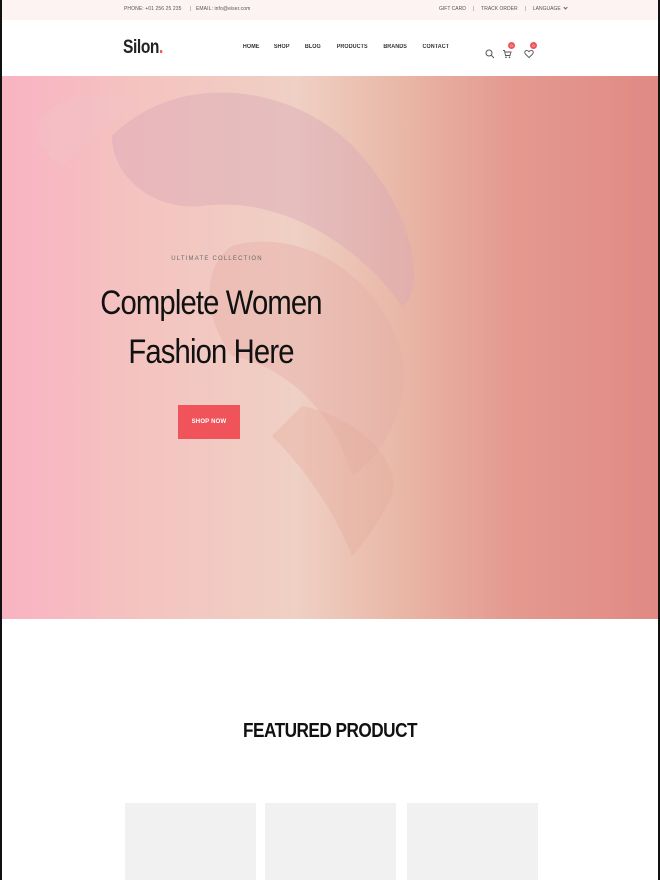  I want to click on wishlist-button: 0, so click(530, 50).